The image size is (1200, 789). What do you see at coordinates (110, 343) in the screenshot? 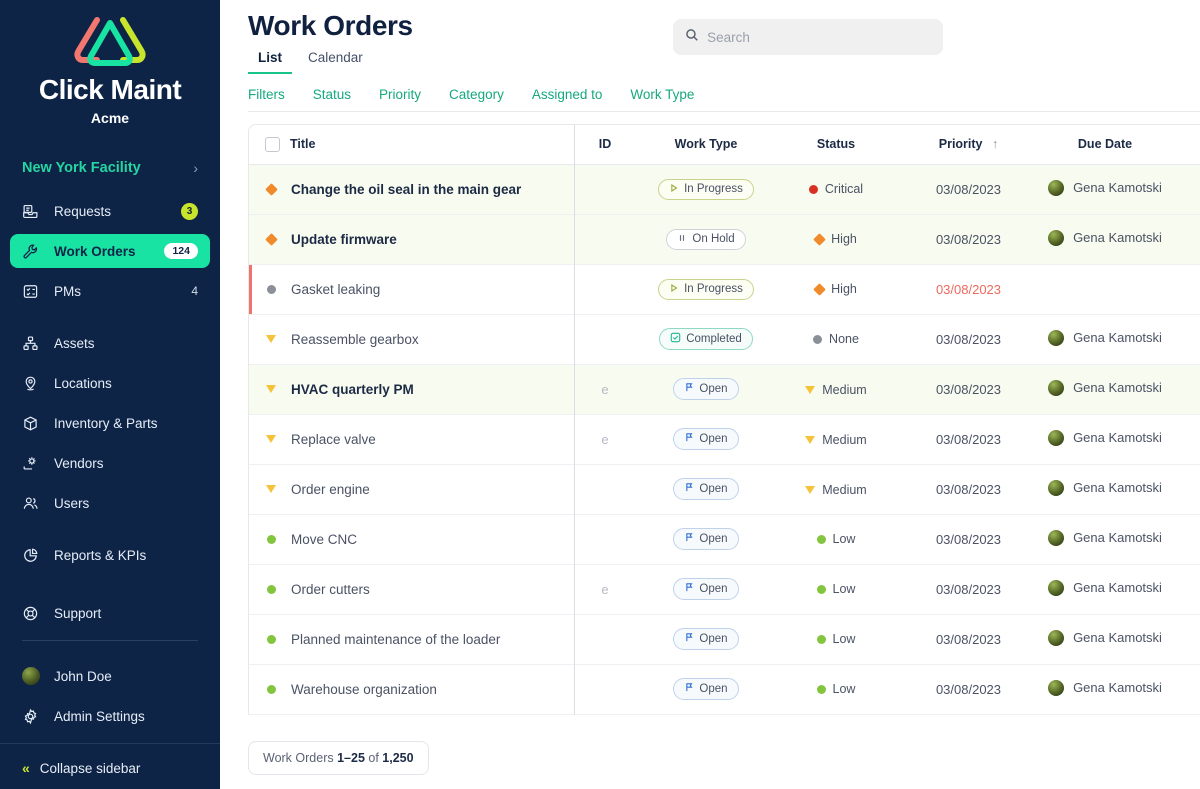
I see `sidebar-item-assets: Assets` at bounding box center [110, 343].